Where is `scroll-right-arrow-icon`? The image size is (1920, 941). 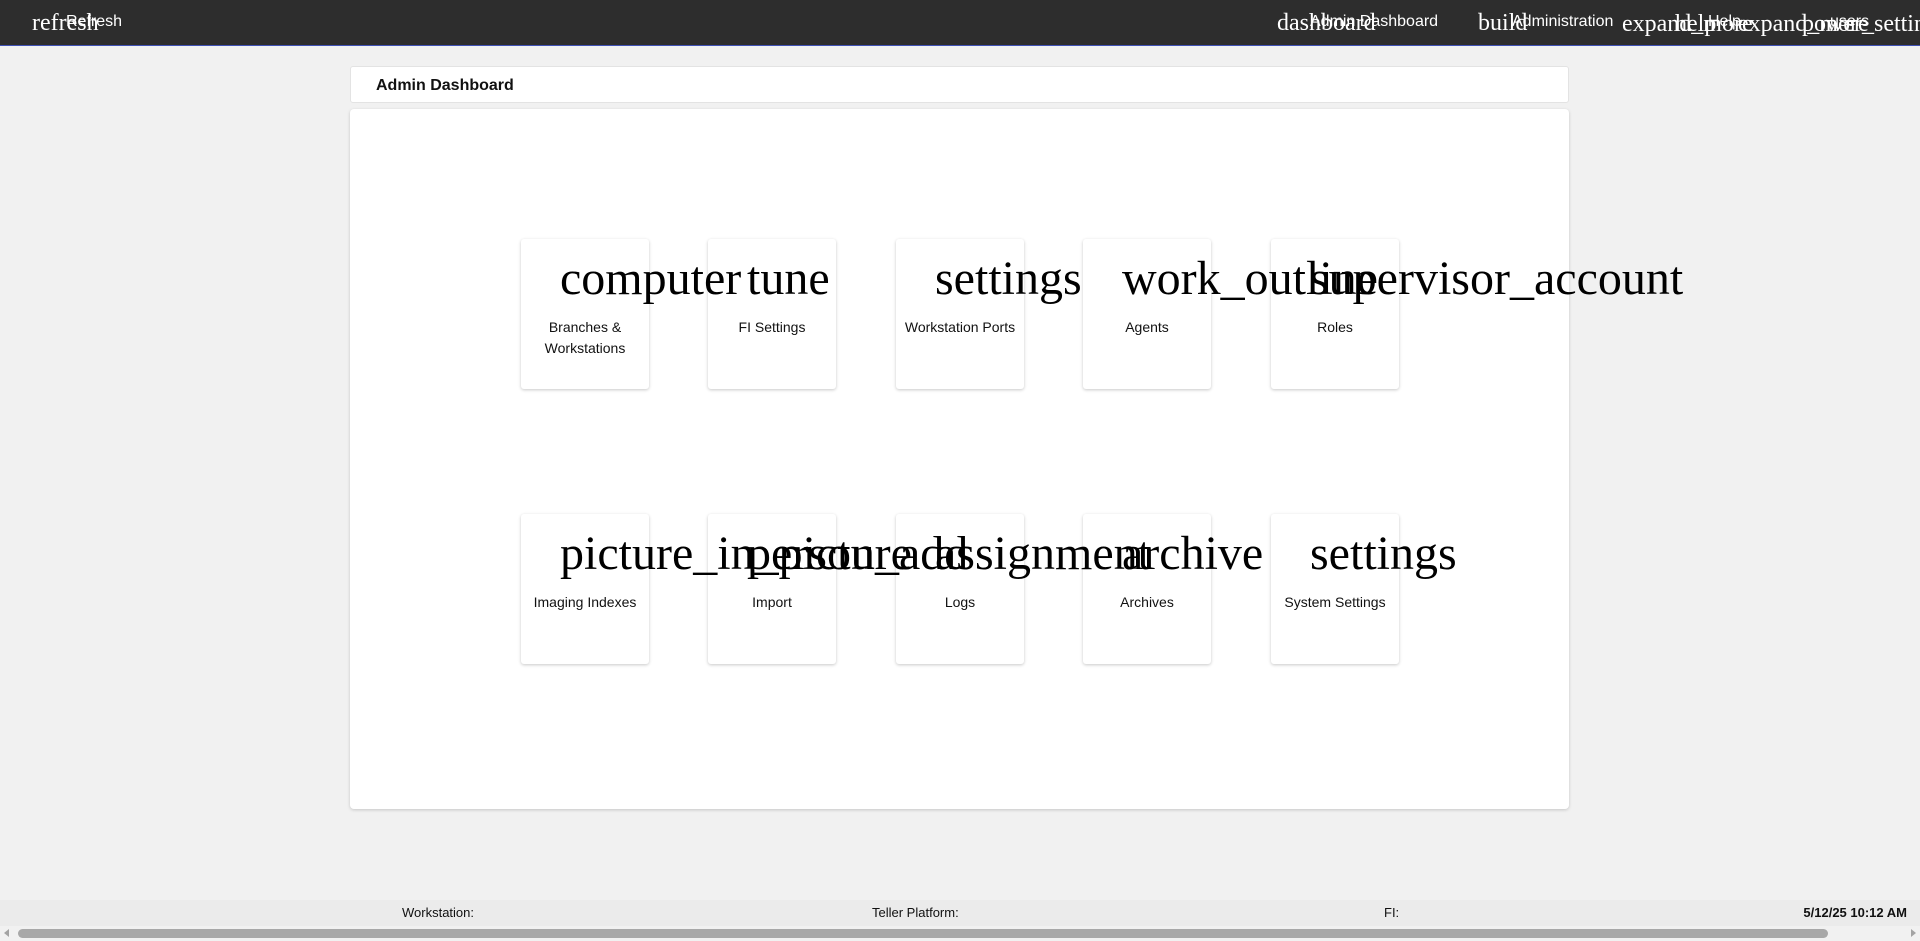 scroll-right-arrow-icon is located at coordinates (1913, 933).